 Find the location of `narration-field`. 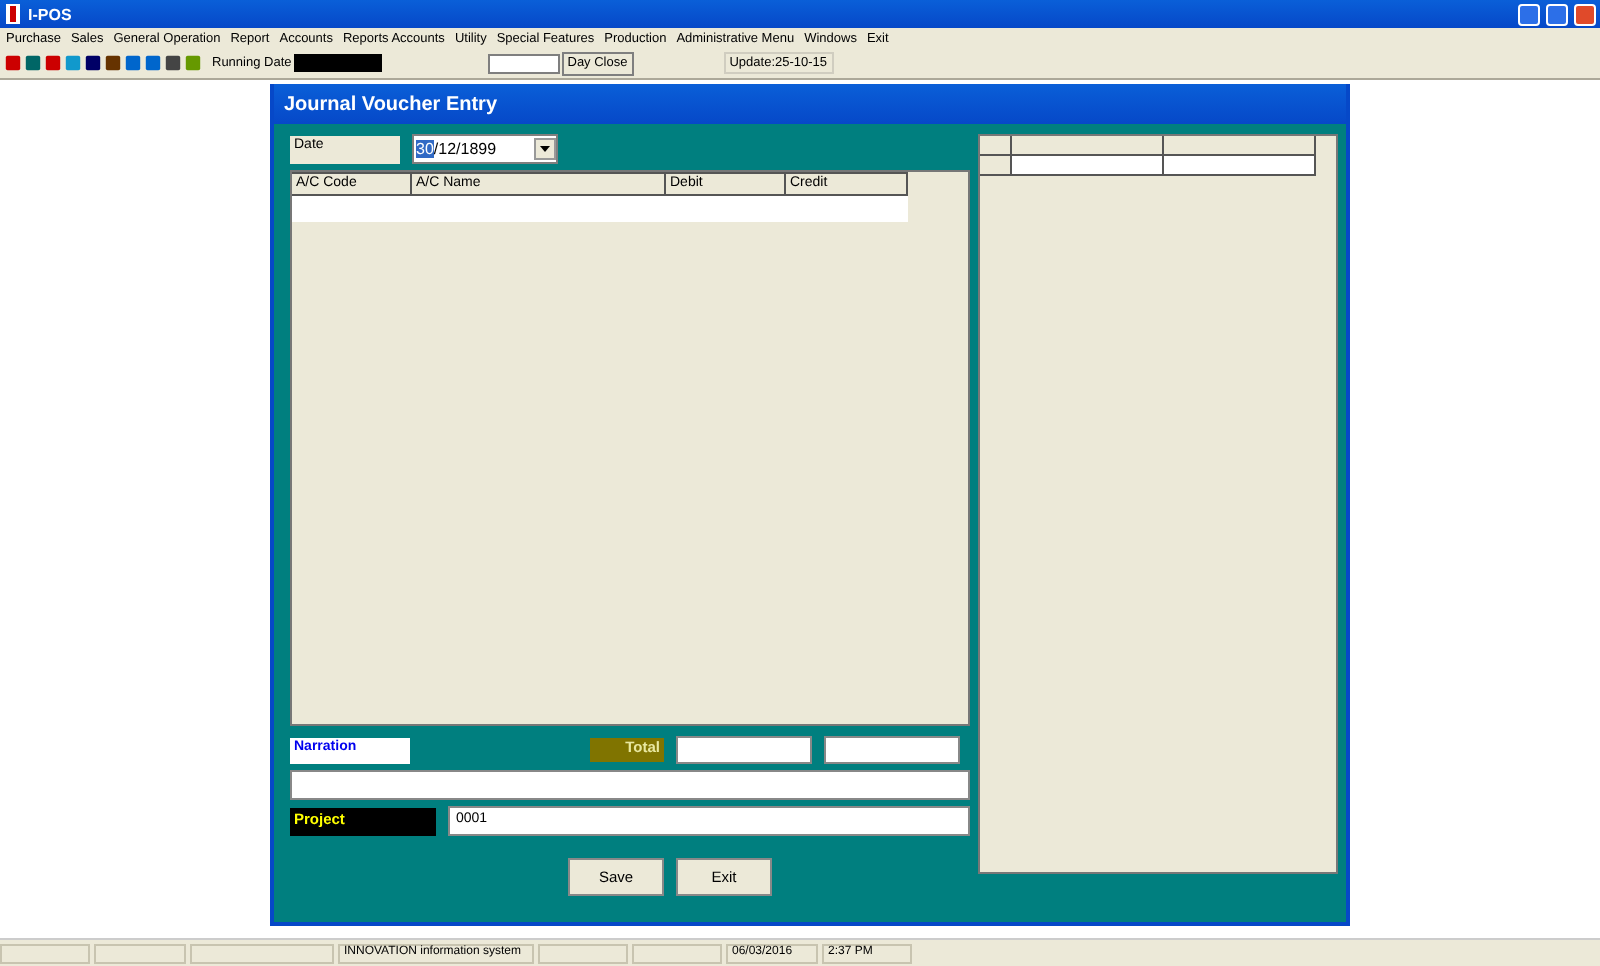

narration-field is located at coordinates (630, 785).